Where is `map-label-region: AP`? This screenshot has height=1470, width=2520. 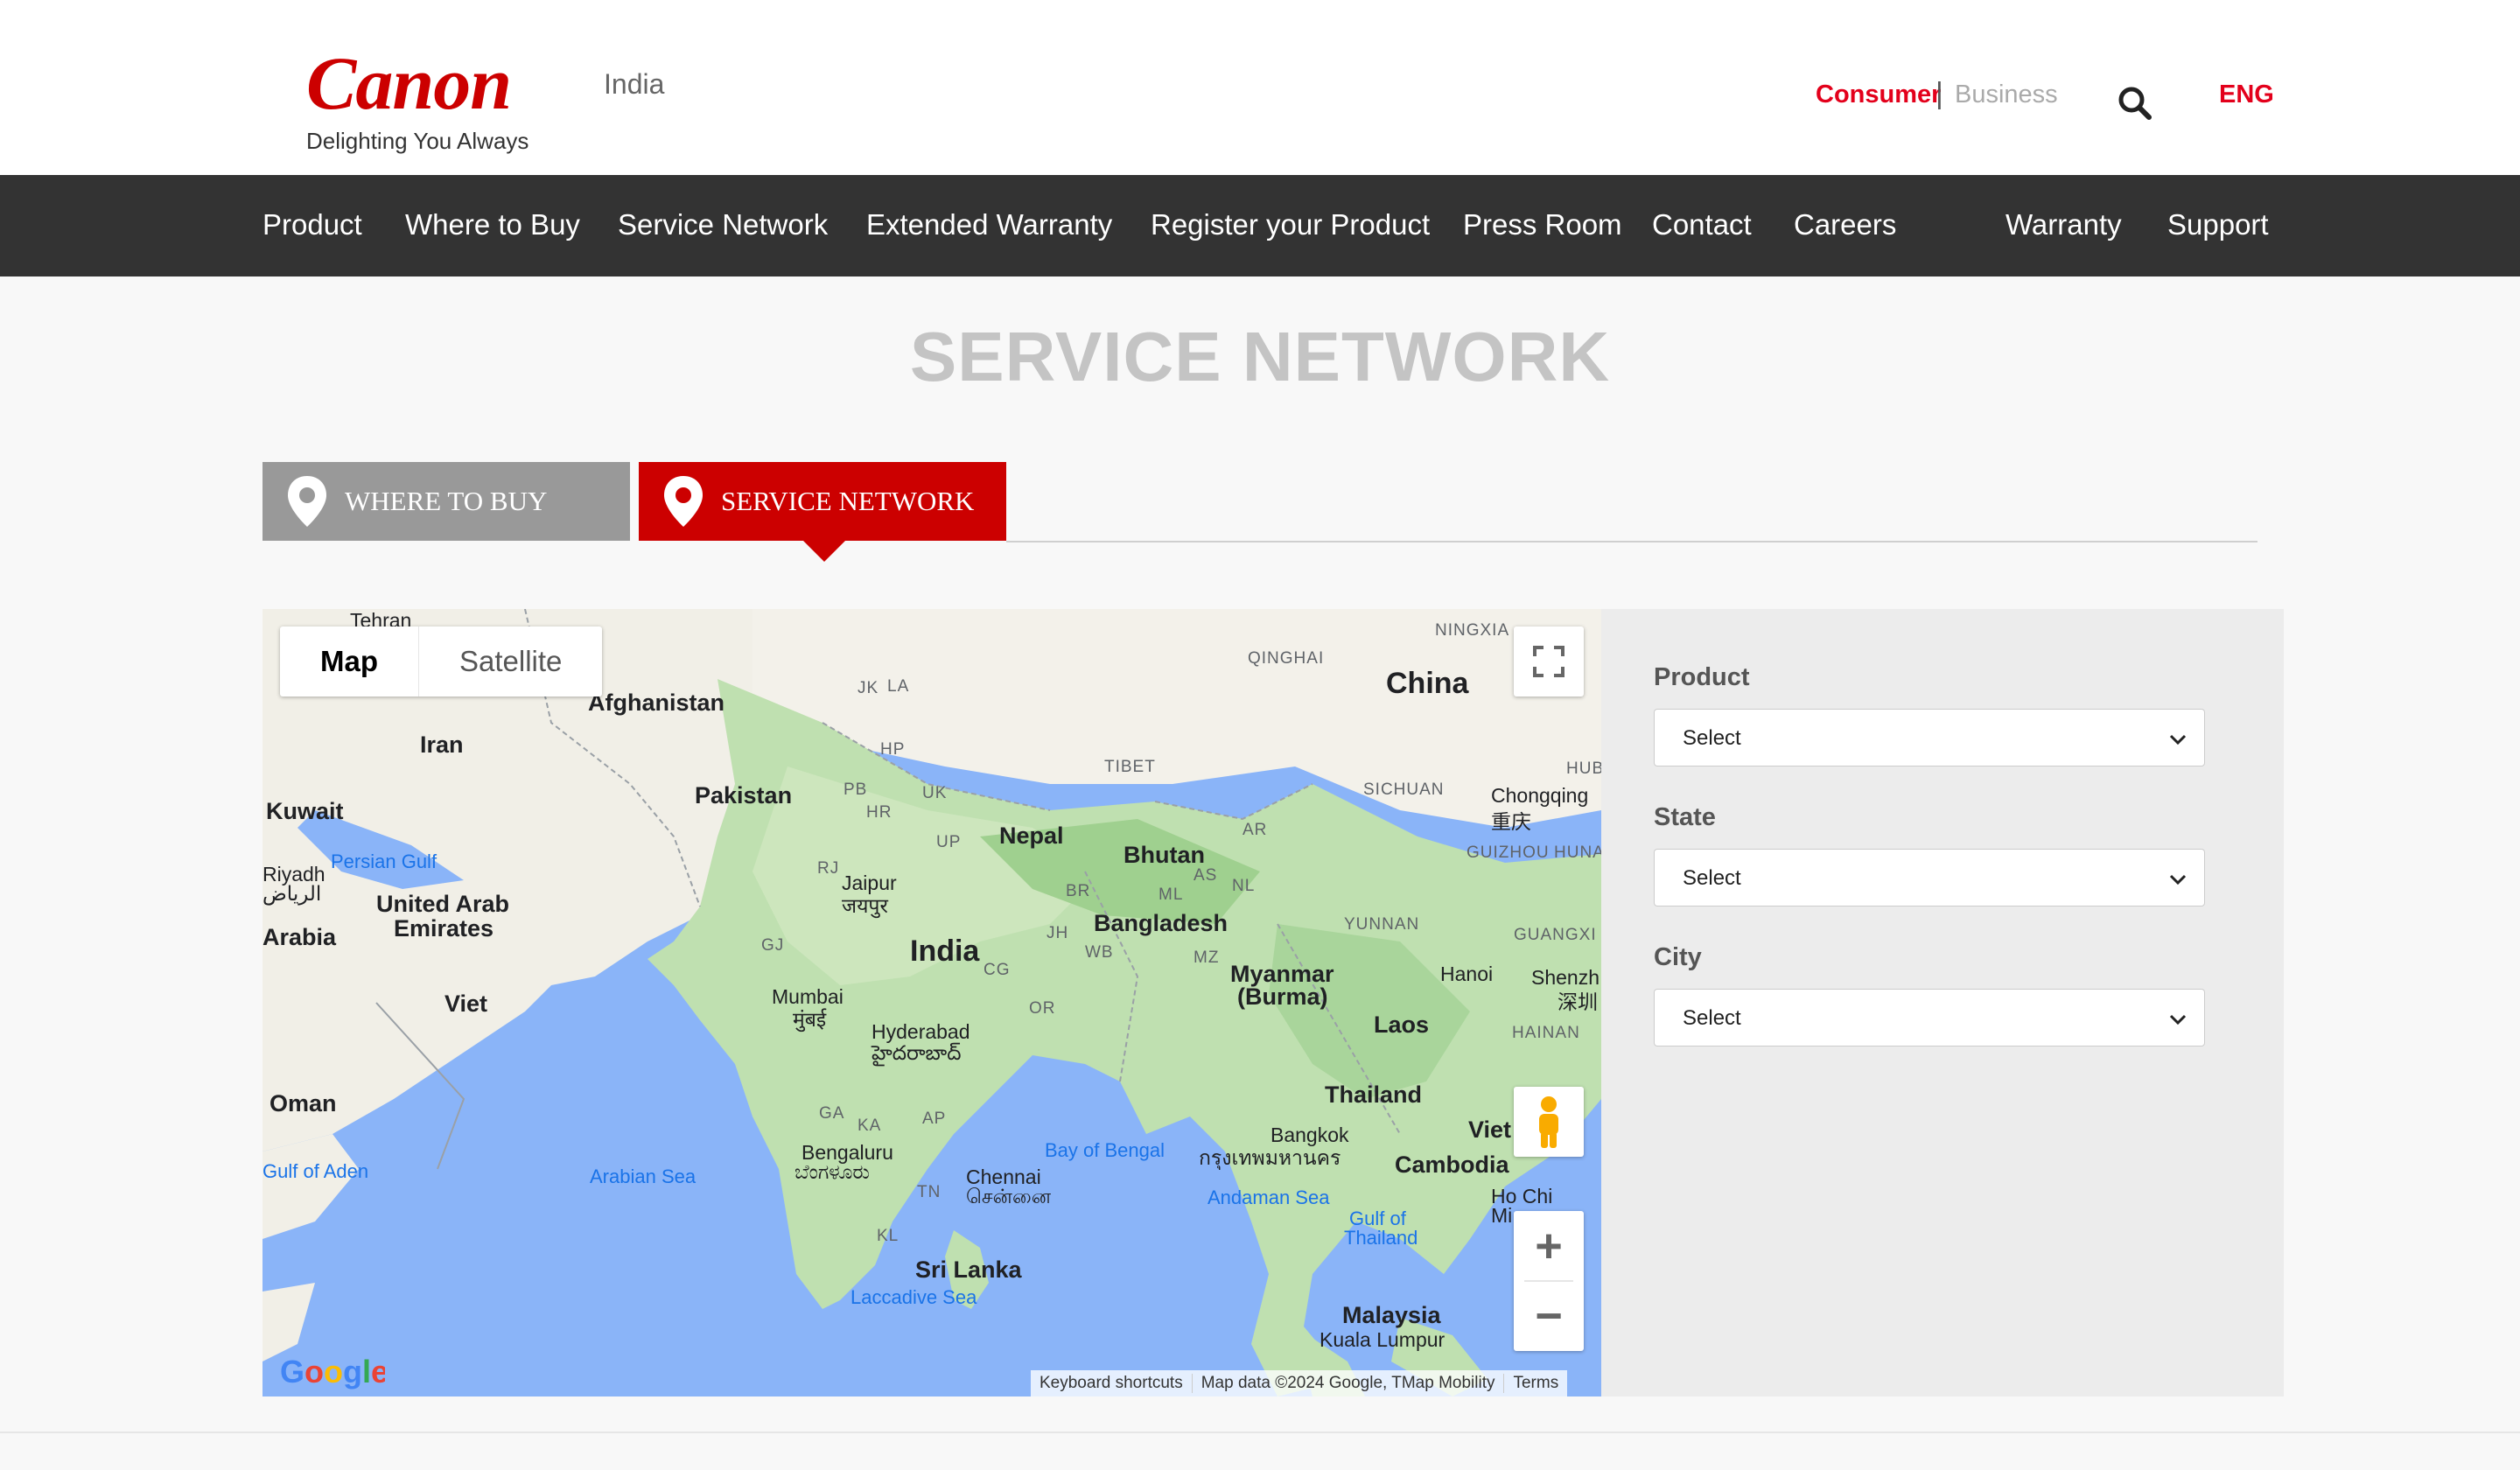 map-label-region: AP is located at coordinates (934, 1119).